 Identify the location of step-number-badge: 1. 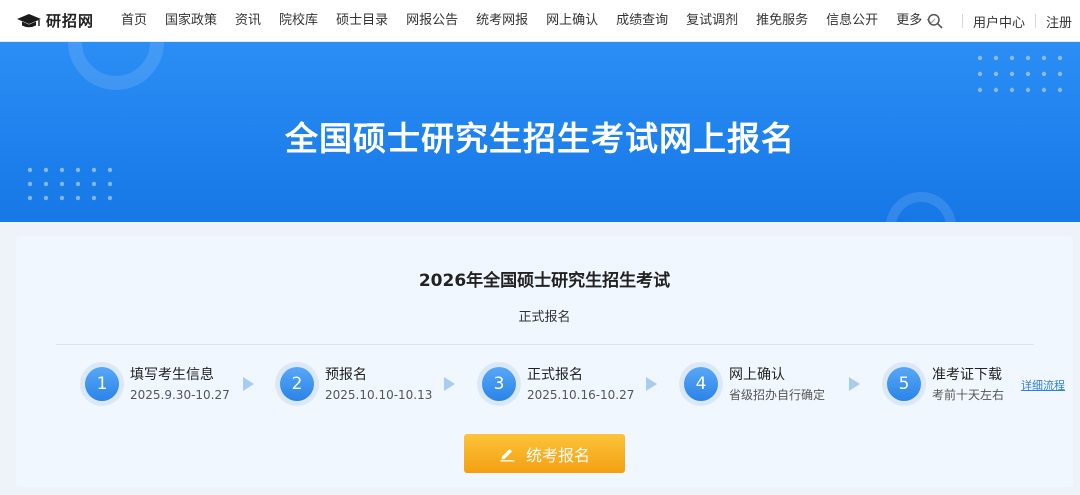
(102, 384).